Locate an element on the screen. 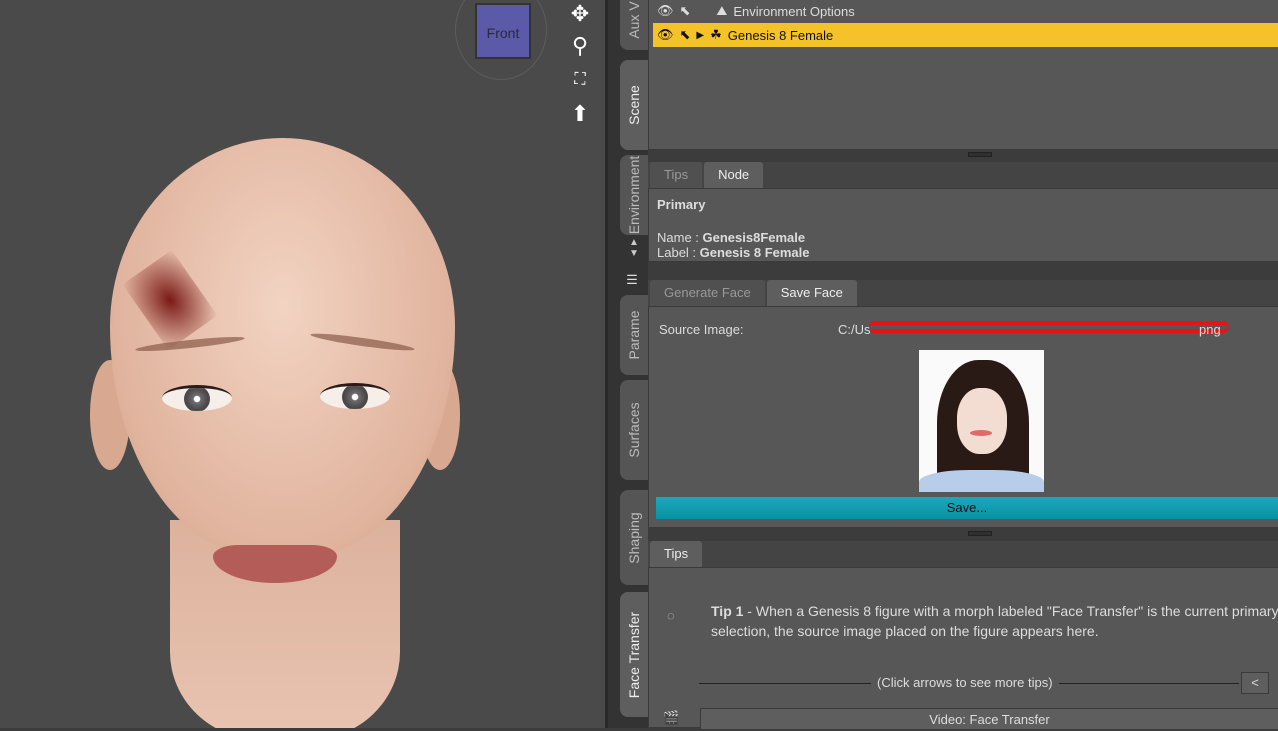  tab-node: Node is located at coordinates (734, 175).